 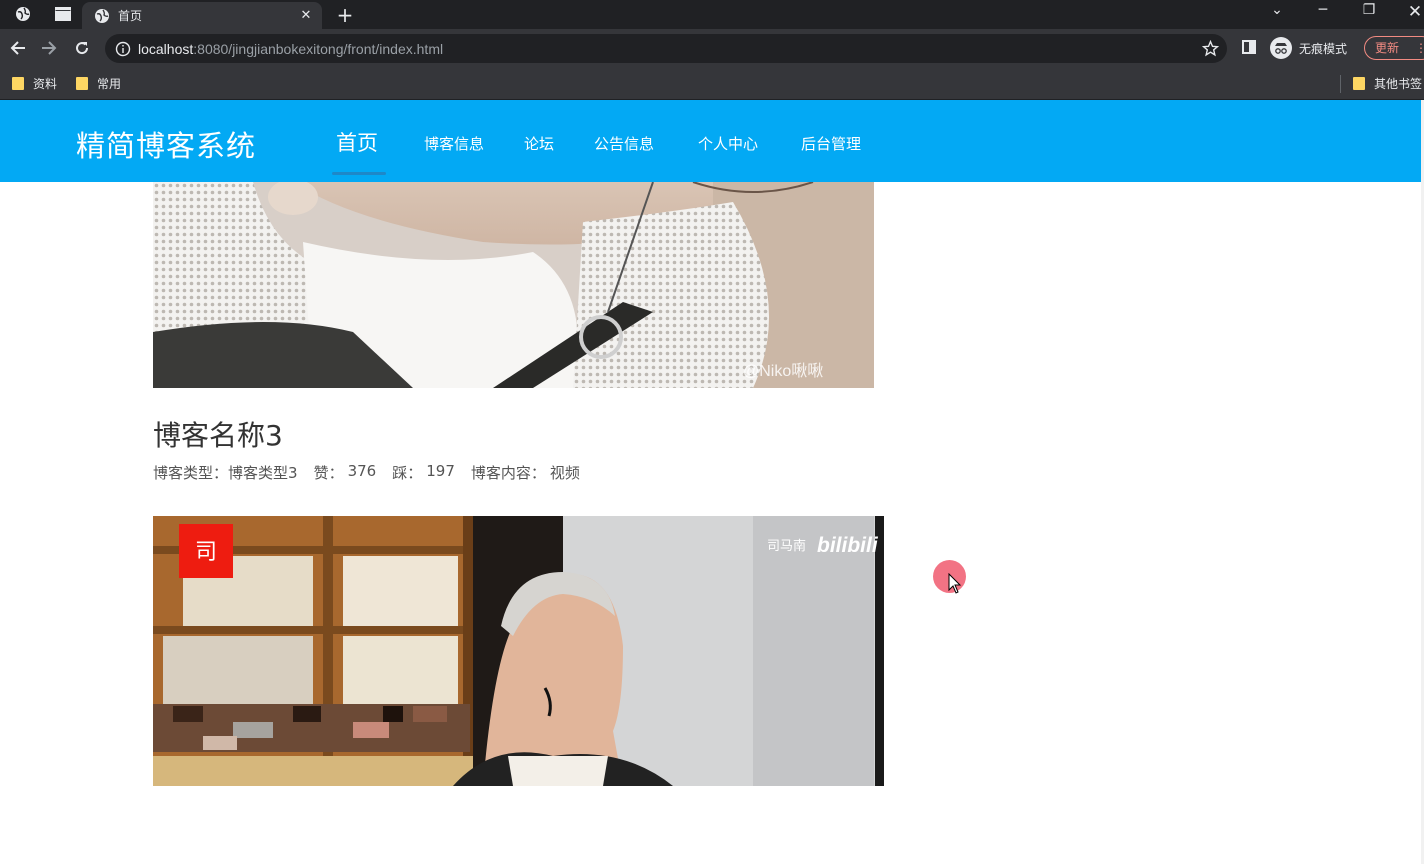 I want to click on bookmarks-divider, so click(x=1340, y=84).